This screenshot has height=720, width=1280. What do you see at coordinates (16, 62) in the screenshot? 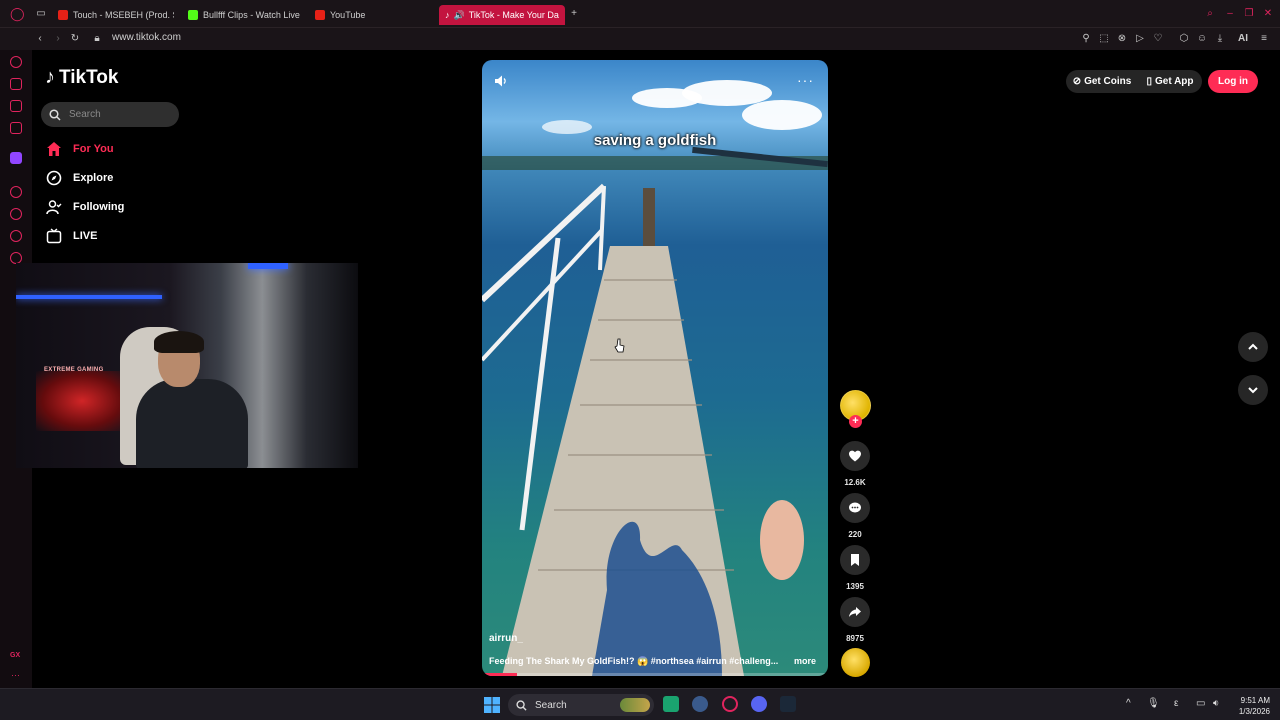
I see `history-icon` at bounding box center [16, 62].